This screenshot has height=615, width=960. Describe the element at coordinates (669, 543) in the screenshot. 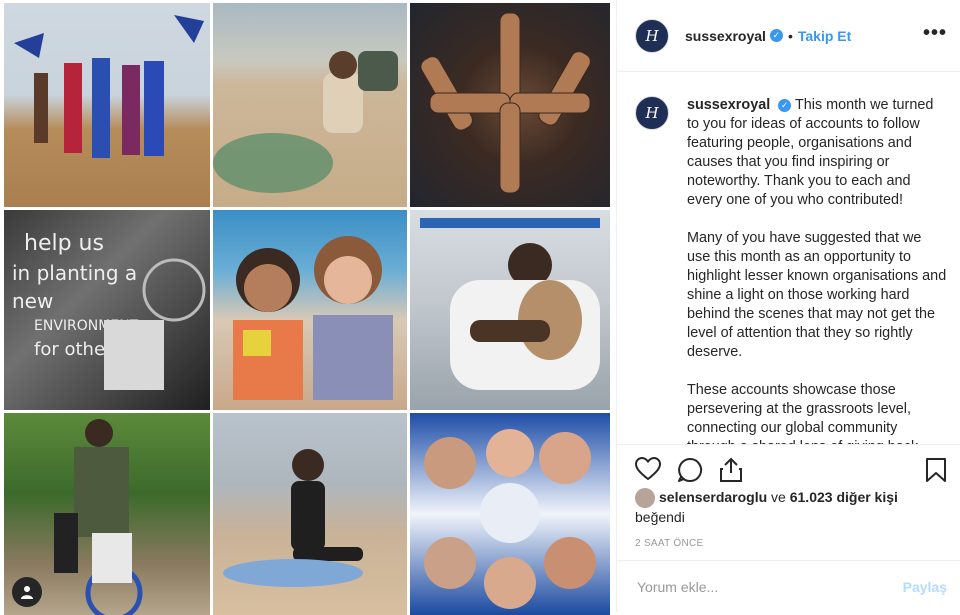

I see `post-timestamp: 2 SAAT ÖNCE` at that location.